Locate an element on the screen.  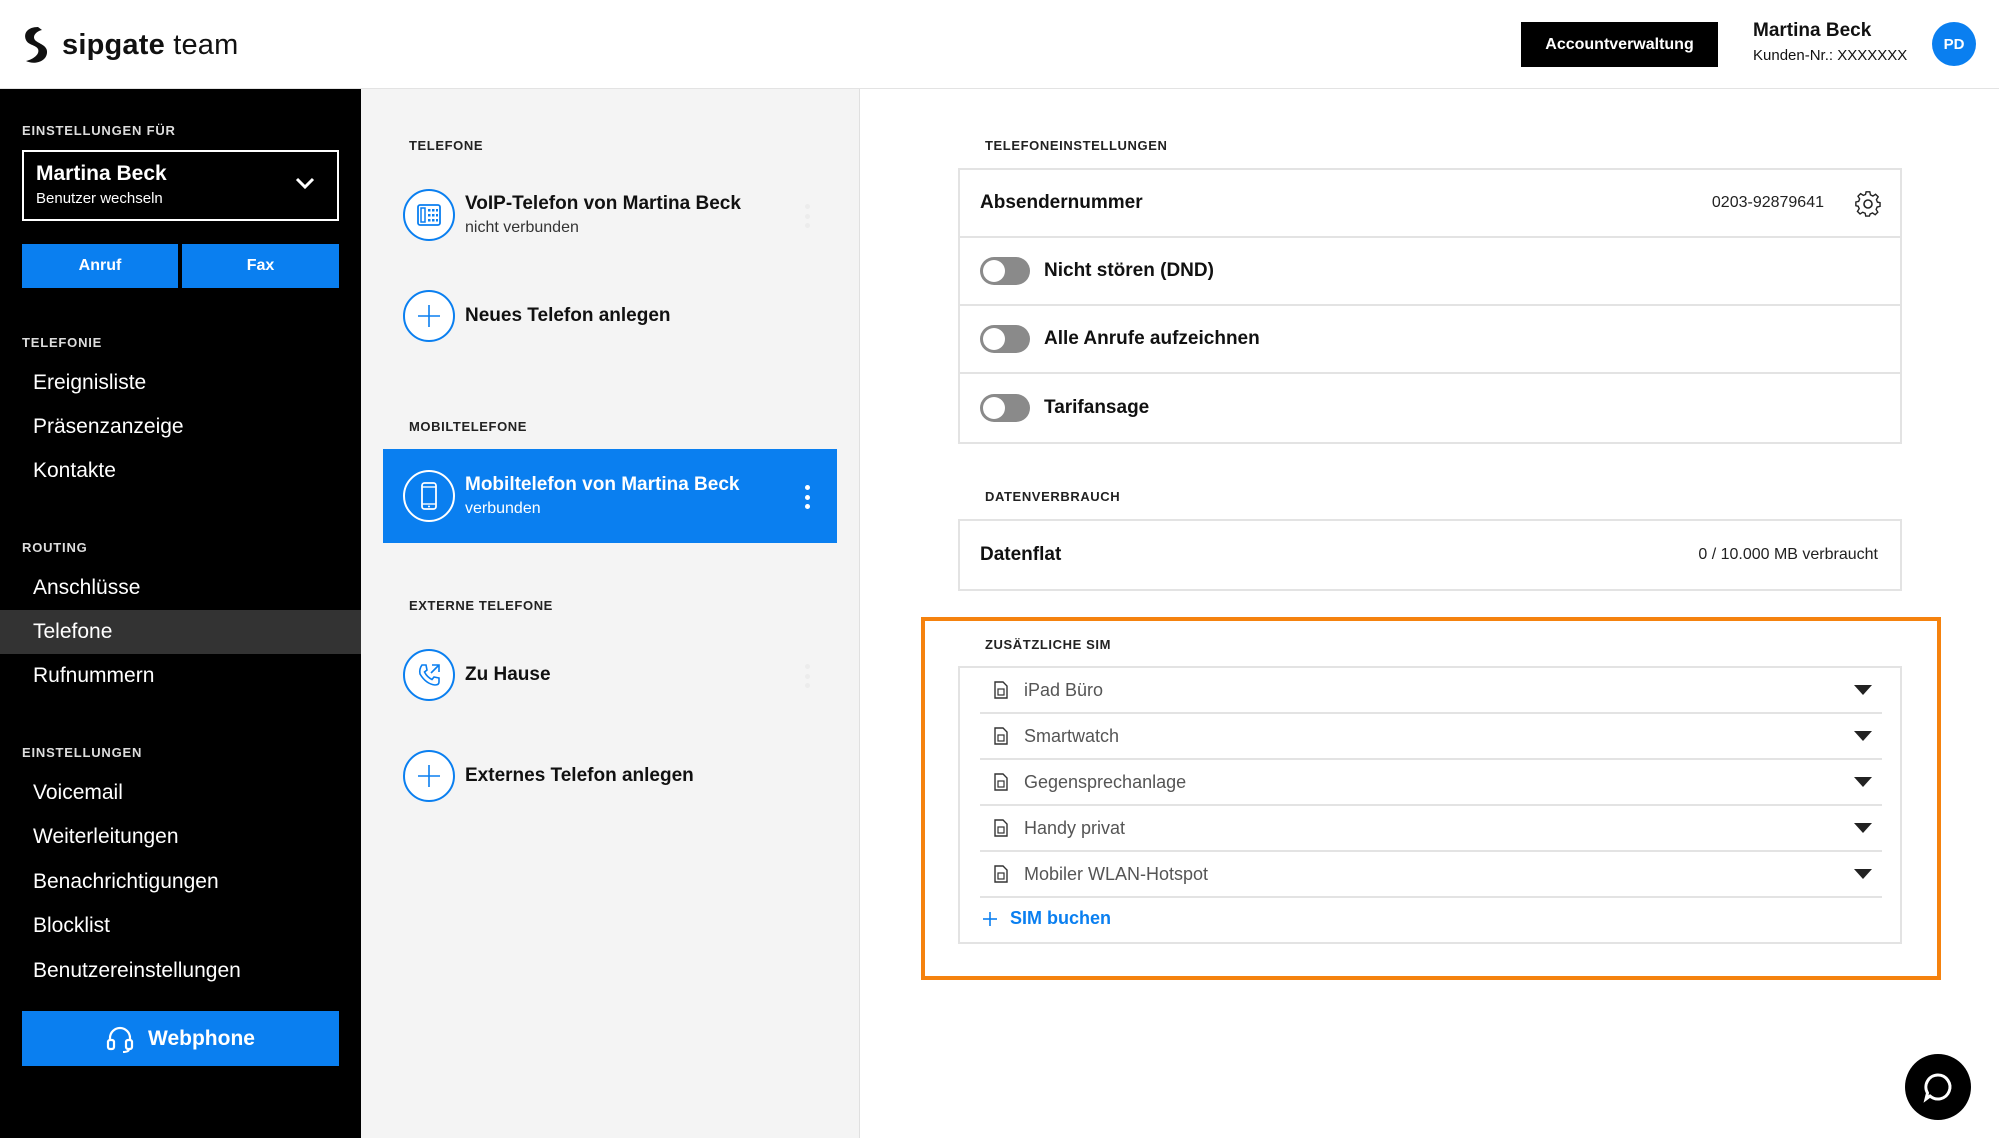
tariff-announcement-label: Tarifansage is located at coordinates (1097, 407).